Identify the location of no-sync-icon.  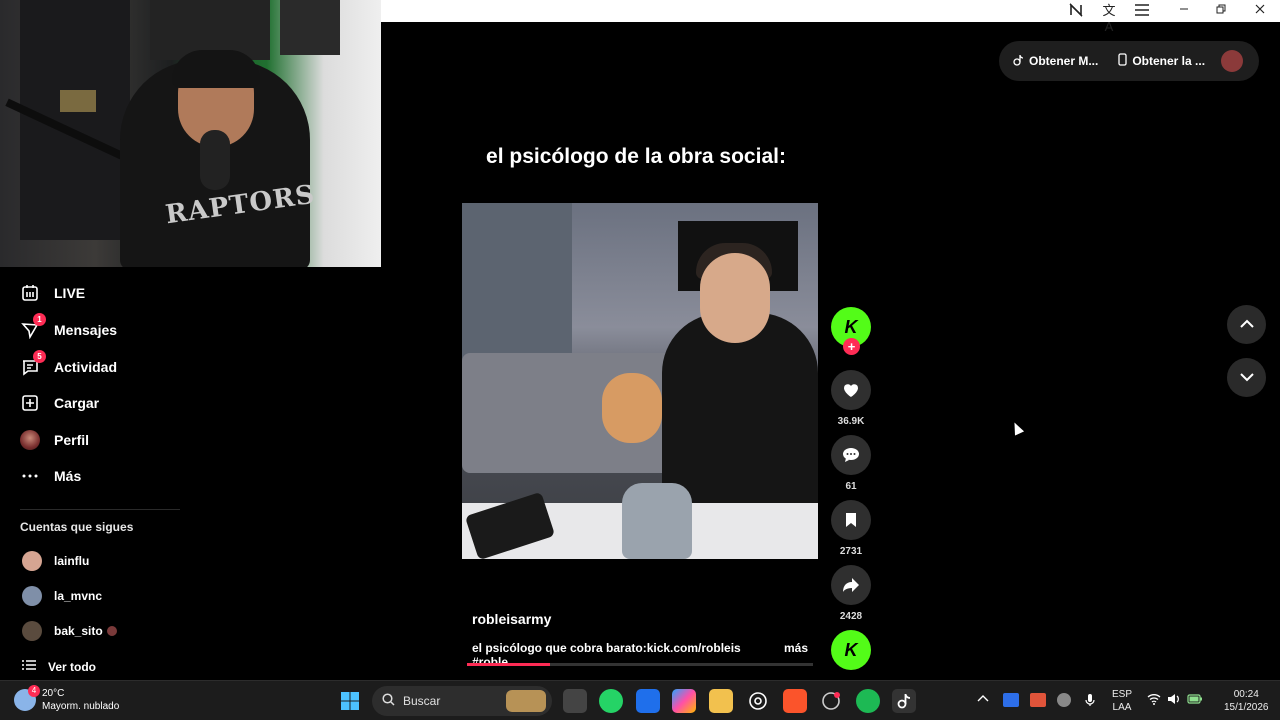
(1076, 11).